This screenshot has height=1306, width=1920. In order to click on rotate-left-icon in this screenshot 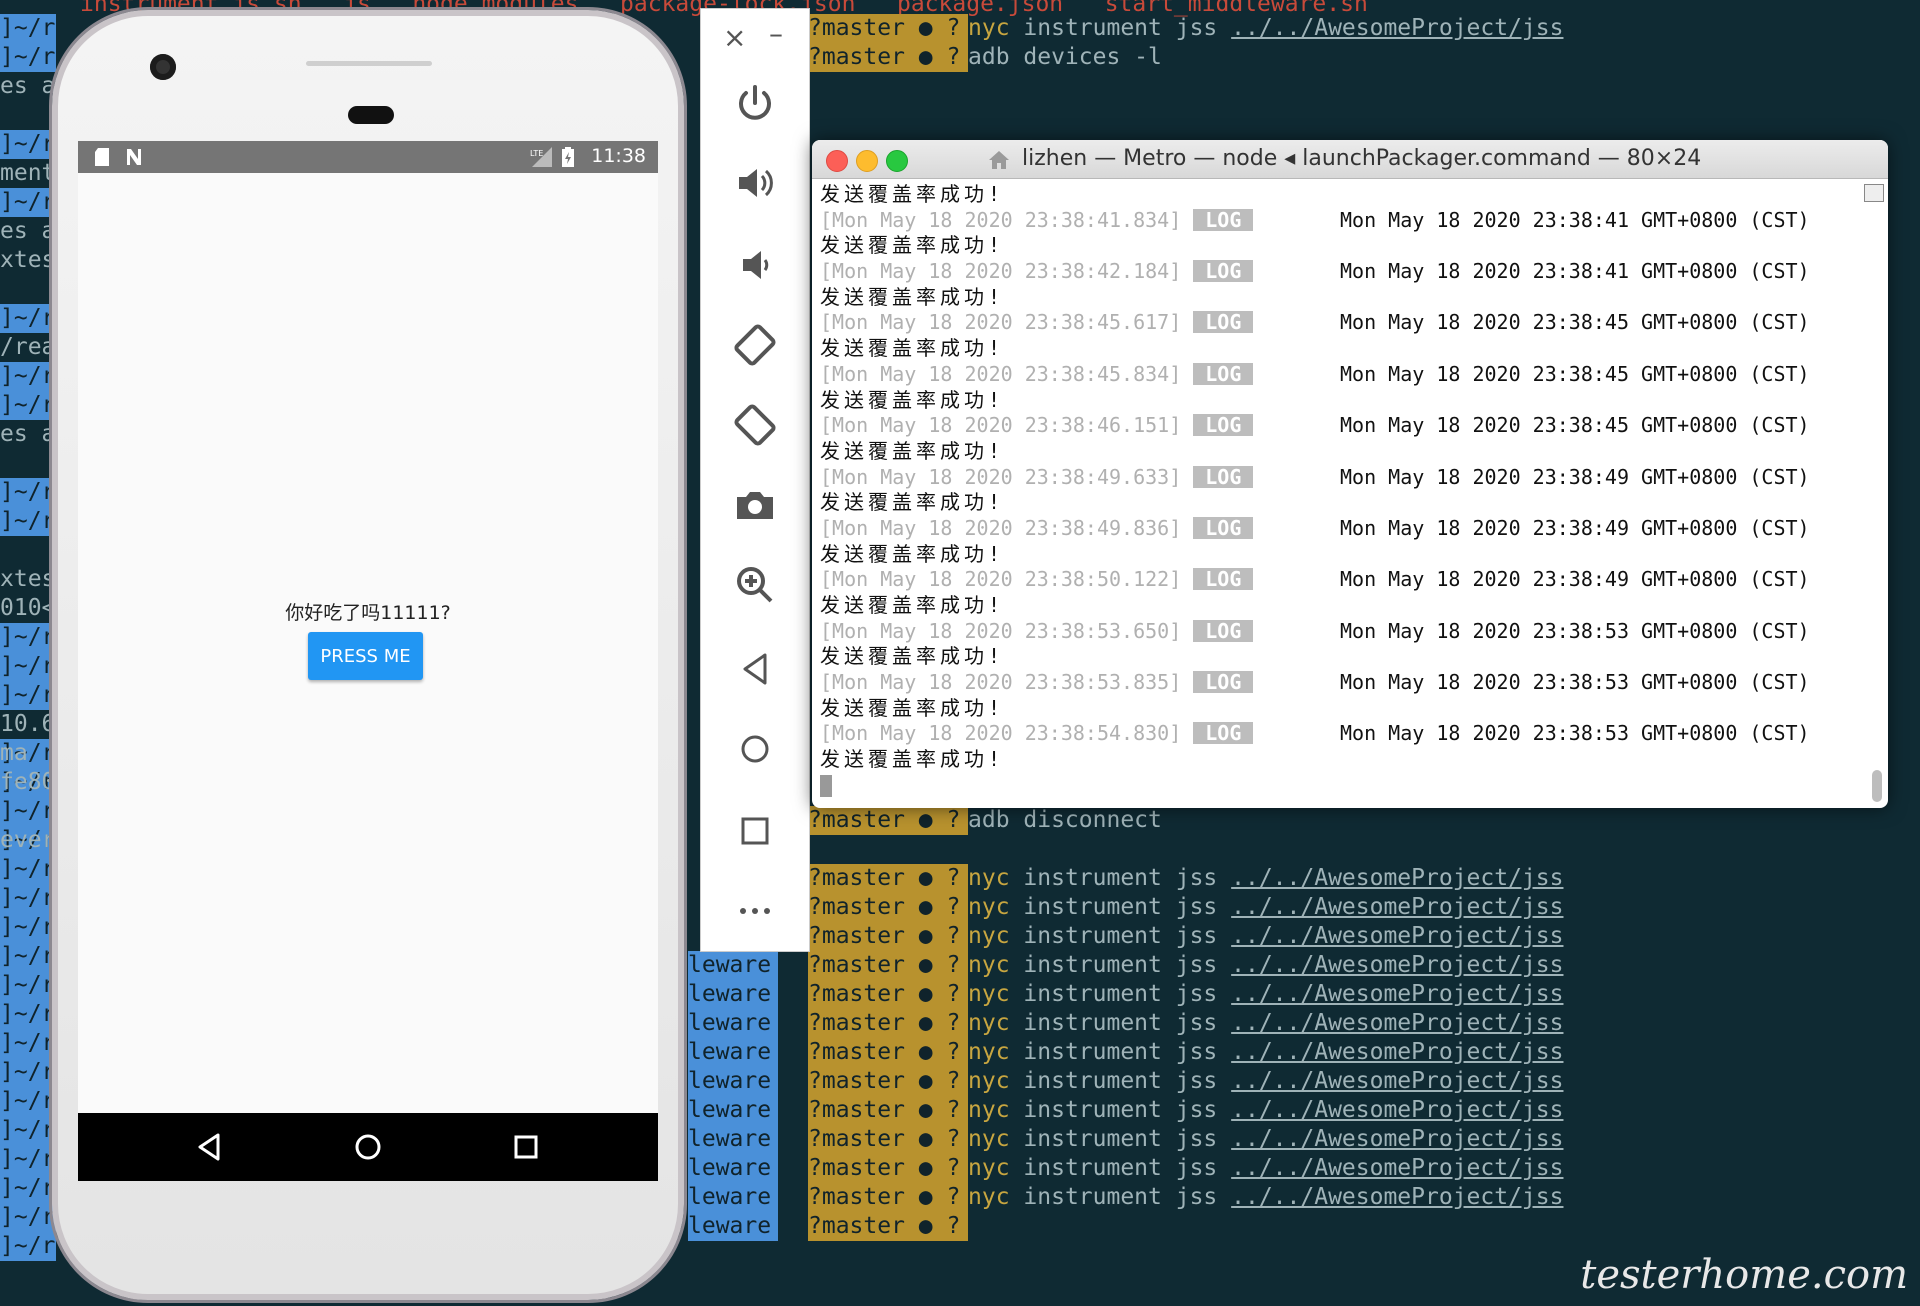, I will do `click(755, 345)`.